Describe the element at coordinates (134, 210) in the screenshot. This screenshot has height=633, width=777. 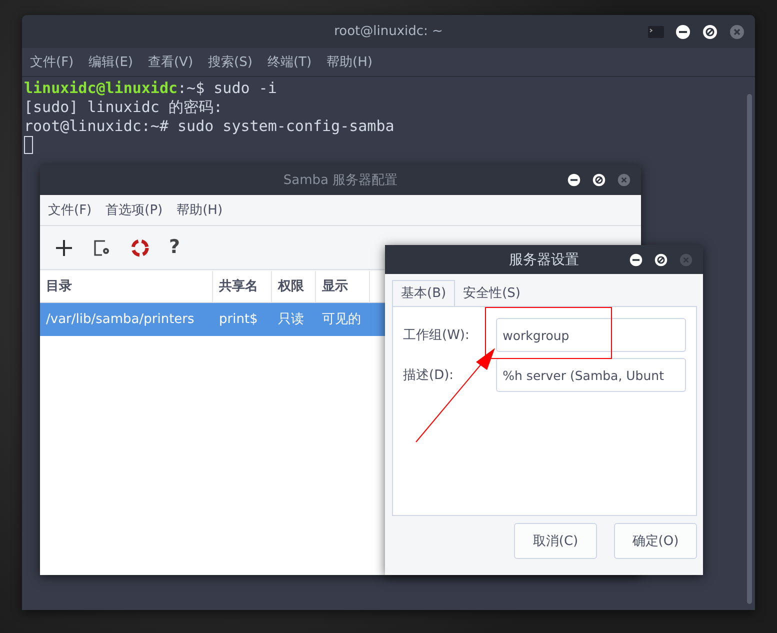
I see `menu-item: 首选项(P)` at that location.